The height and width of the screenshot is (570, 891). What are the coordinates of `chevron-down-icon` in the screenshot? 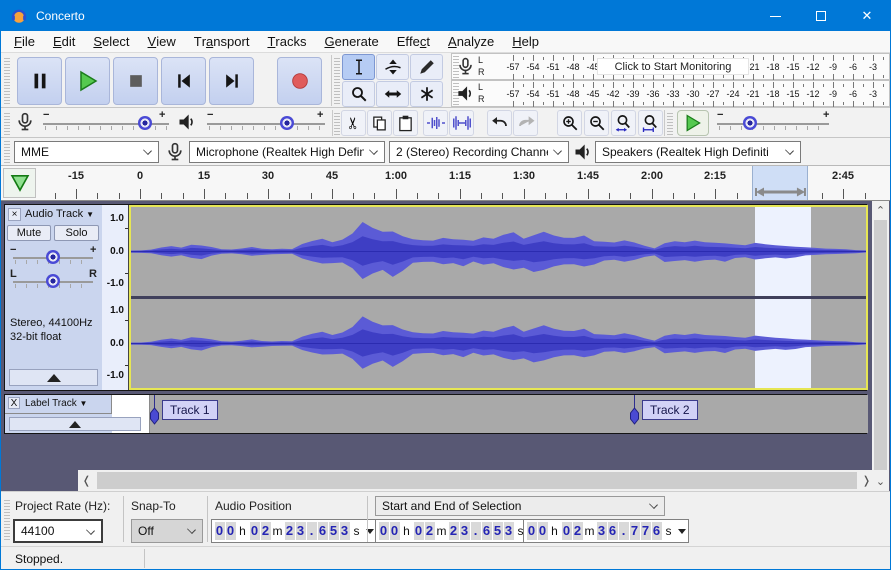 It's located at (682, 531).